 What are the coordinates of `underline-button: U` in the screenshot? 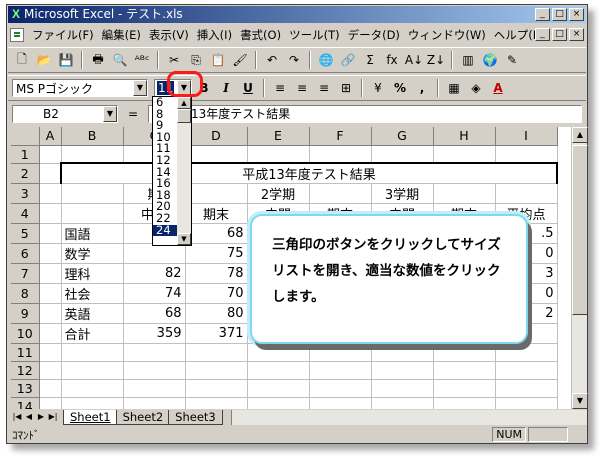 It's located at (248, 88).